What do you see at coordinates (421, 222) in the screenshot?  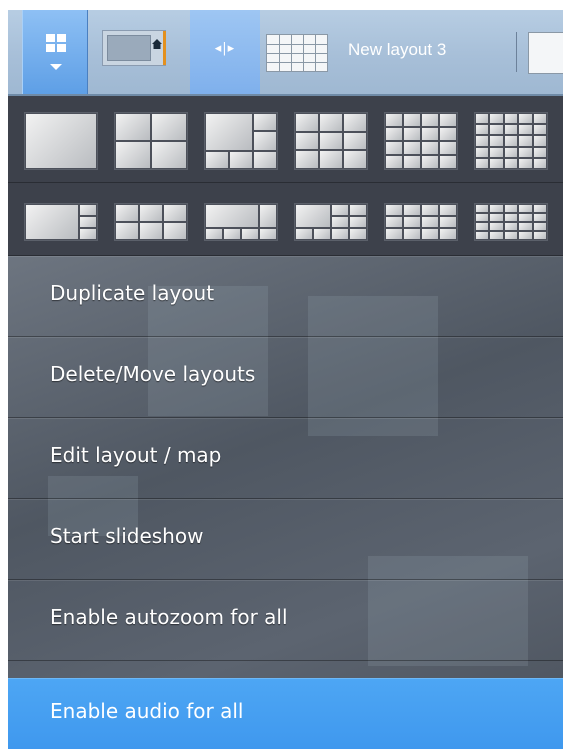 I see `layout-template-4x3-wide` at bounding box center [421, 222].